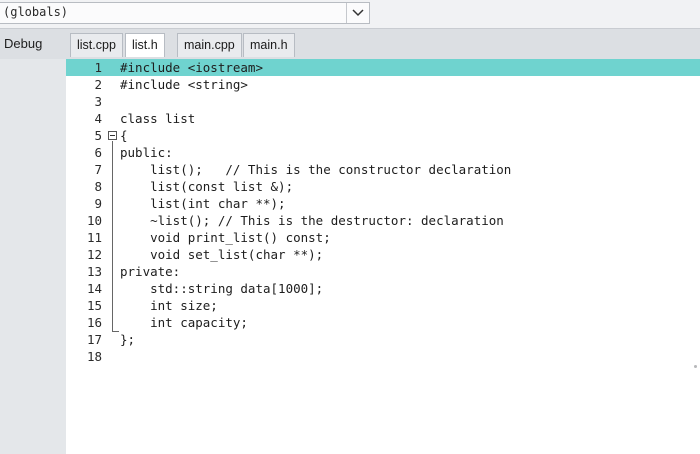 This screenshot has width=700, height=454. I want to click on tab-label: main.cpp, so click(209, 45).